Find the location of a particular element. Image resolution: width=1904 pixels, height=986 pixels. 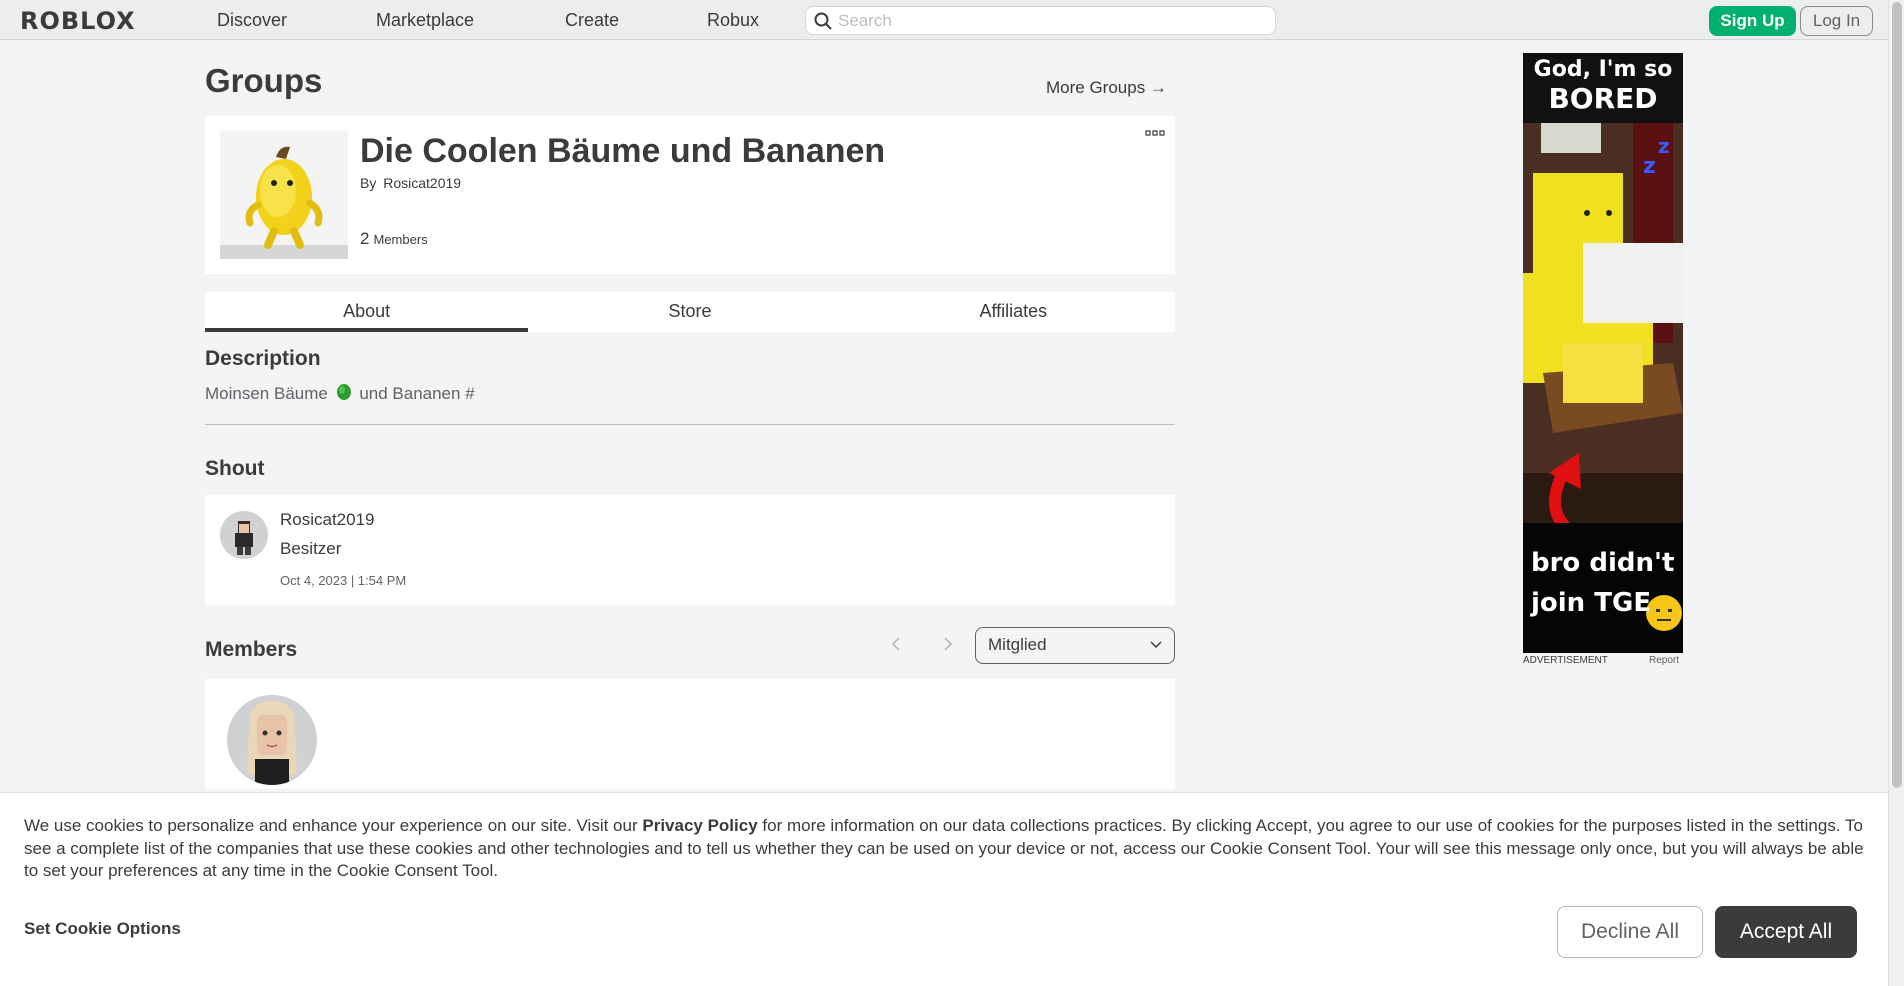

member-avatar is located at coordinates (272, 740).